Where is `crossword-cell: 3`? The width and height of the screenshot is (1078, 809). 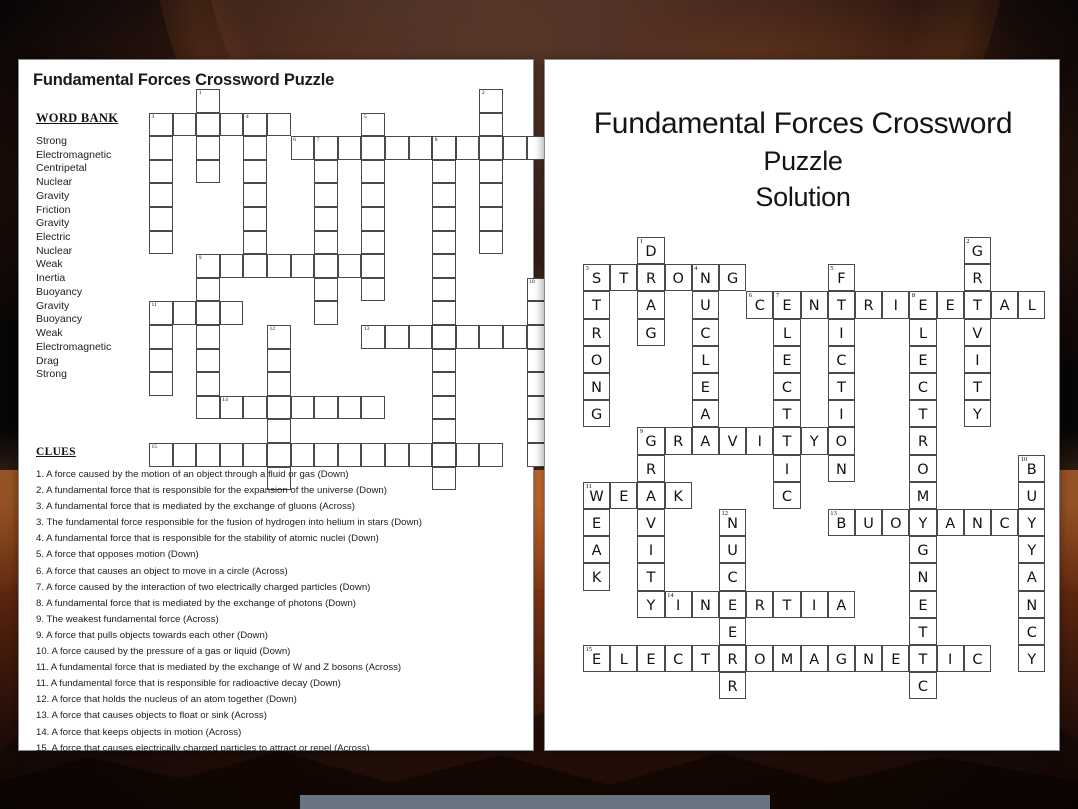 crossword-cell: 3 is located at coordinates (161, 124).